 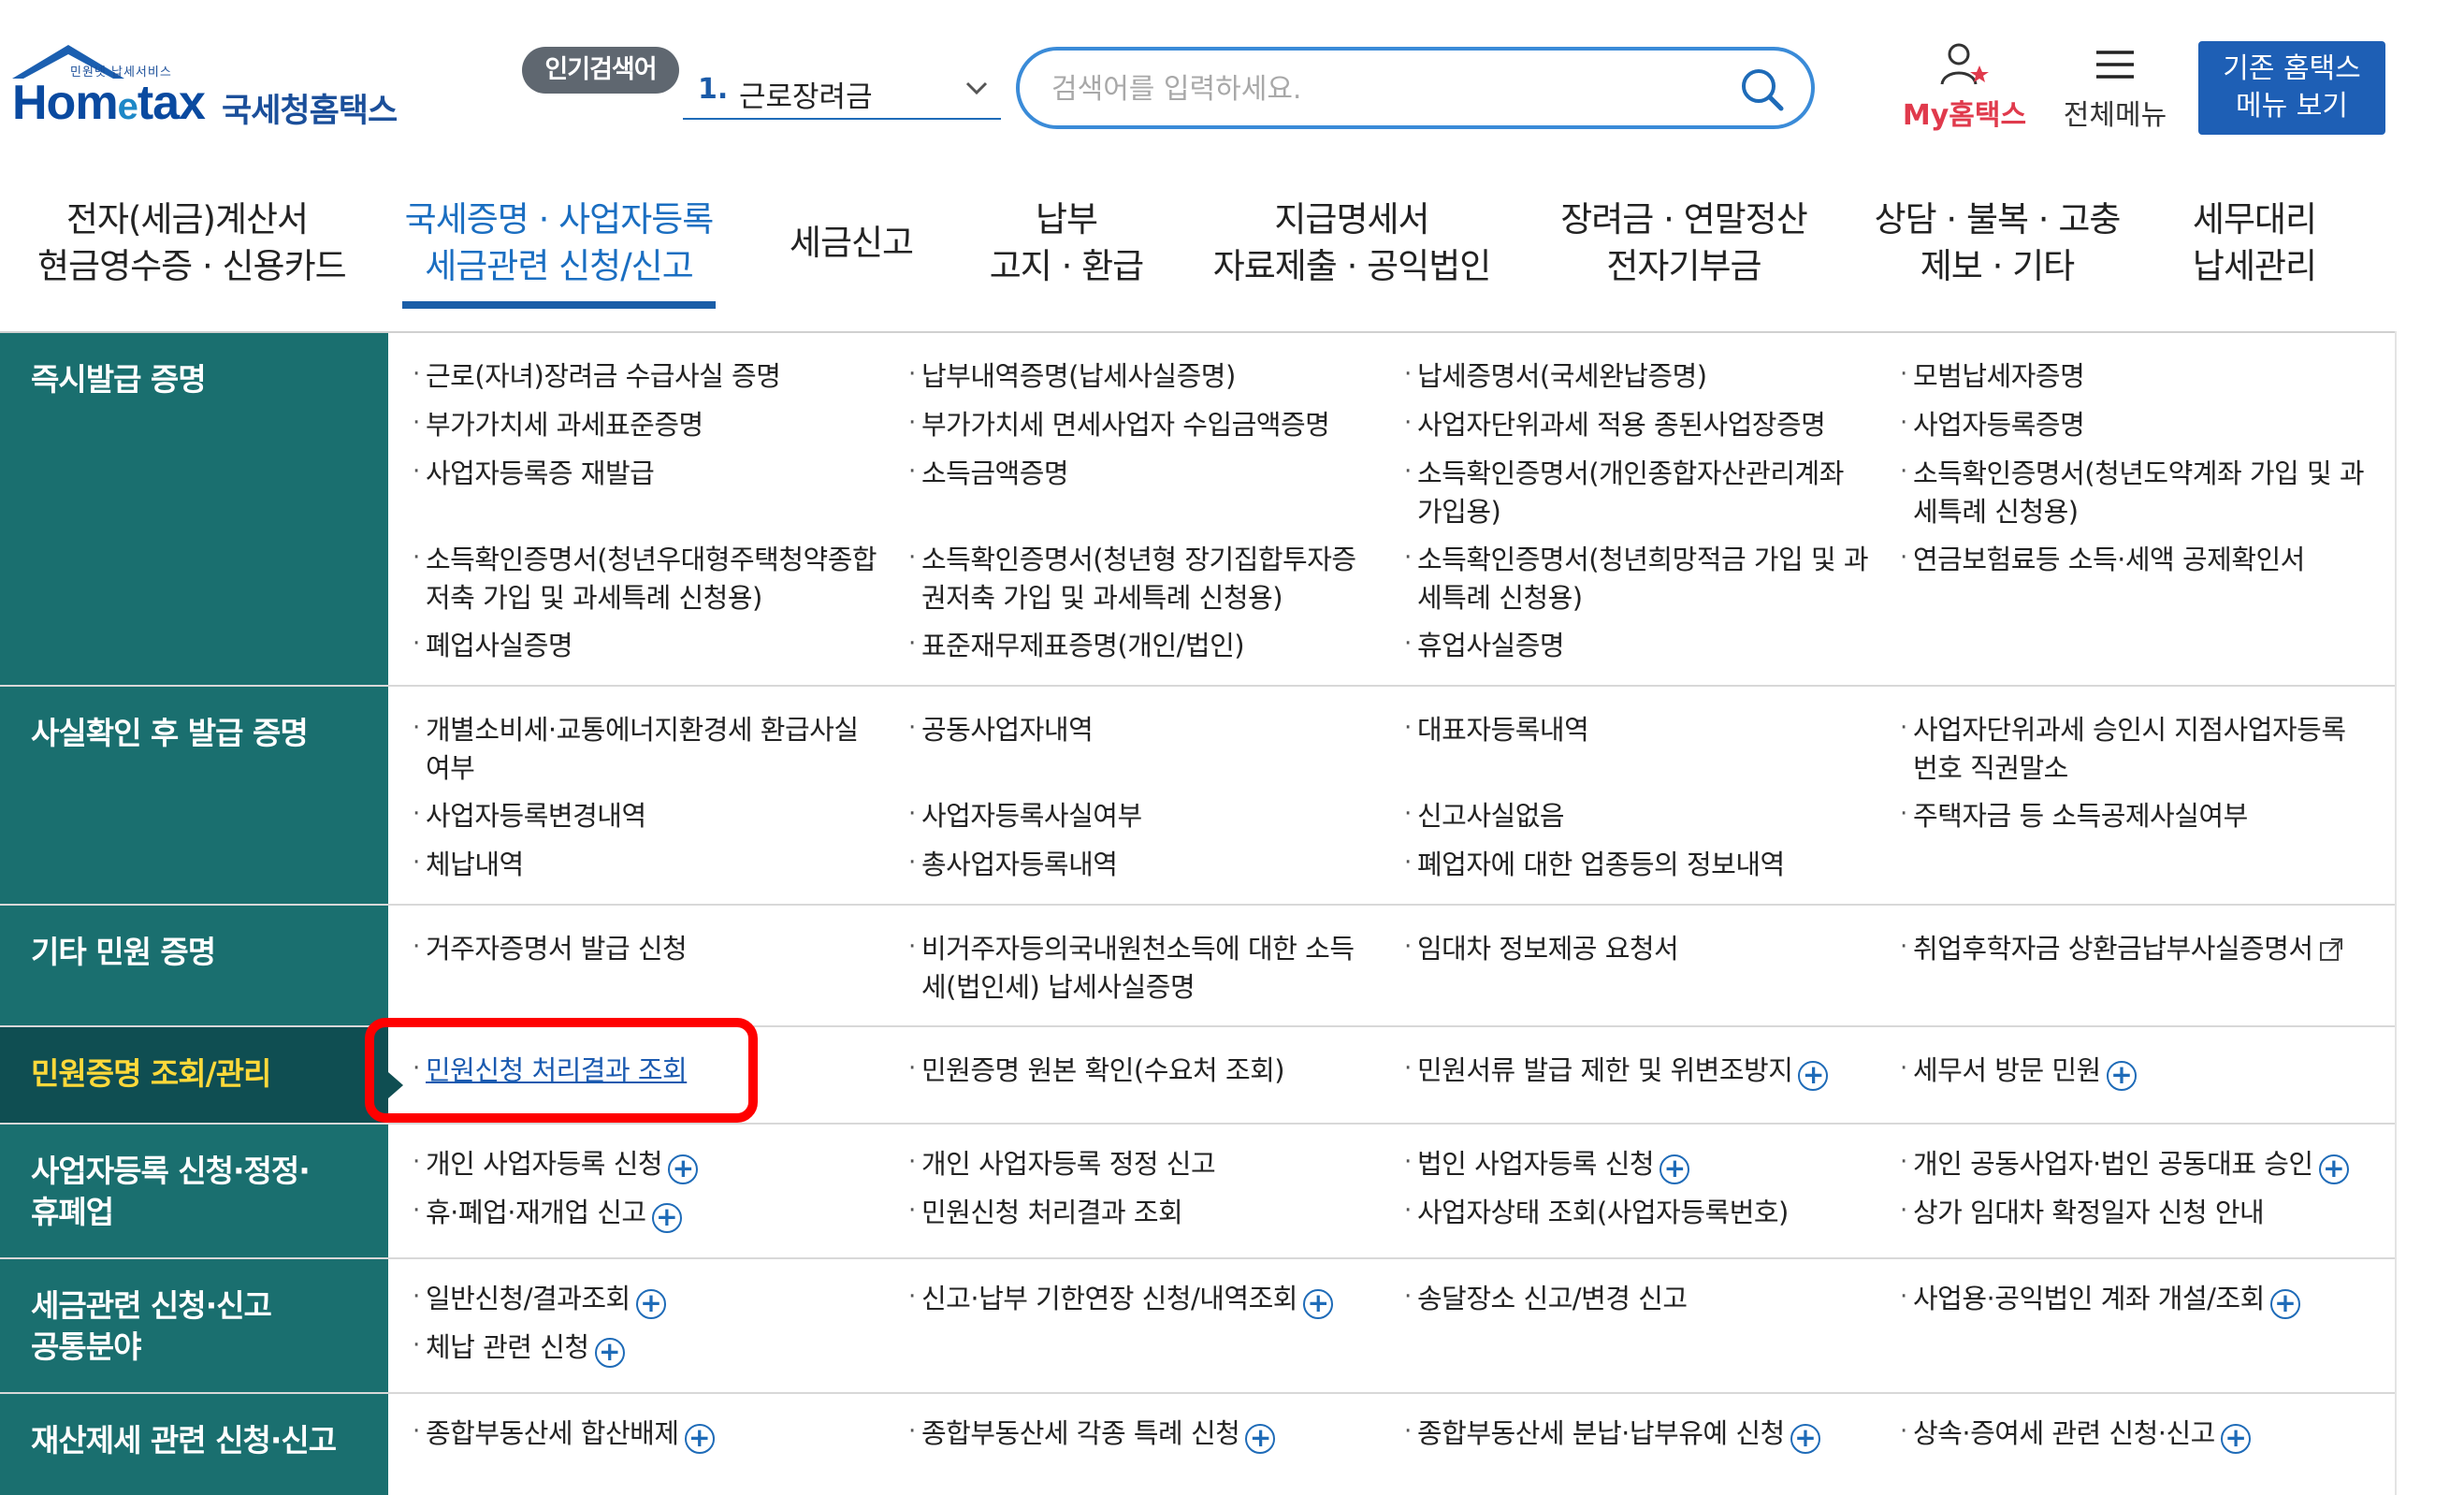 I want to click on category-tax-application-common: 세금관련 신청·신고 공통분야, so click(x=194, y=1325).